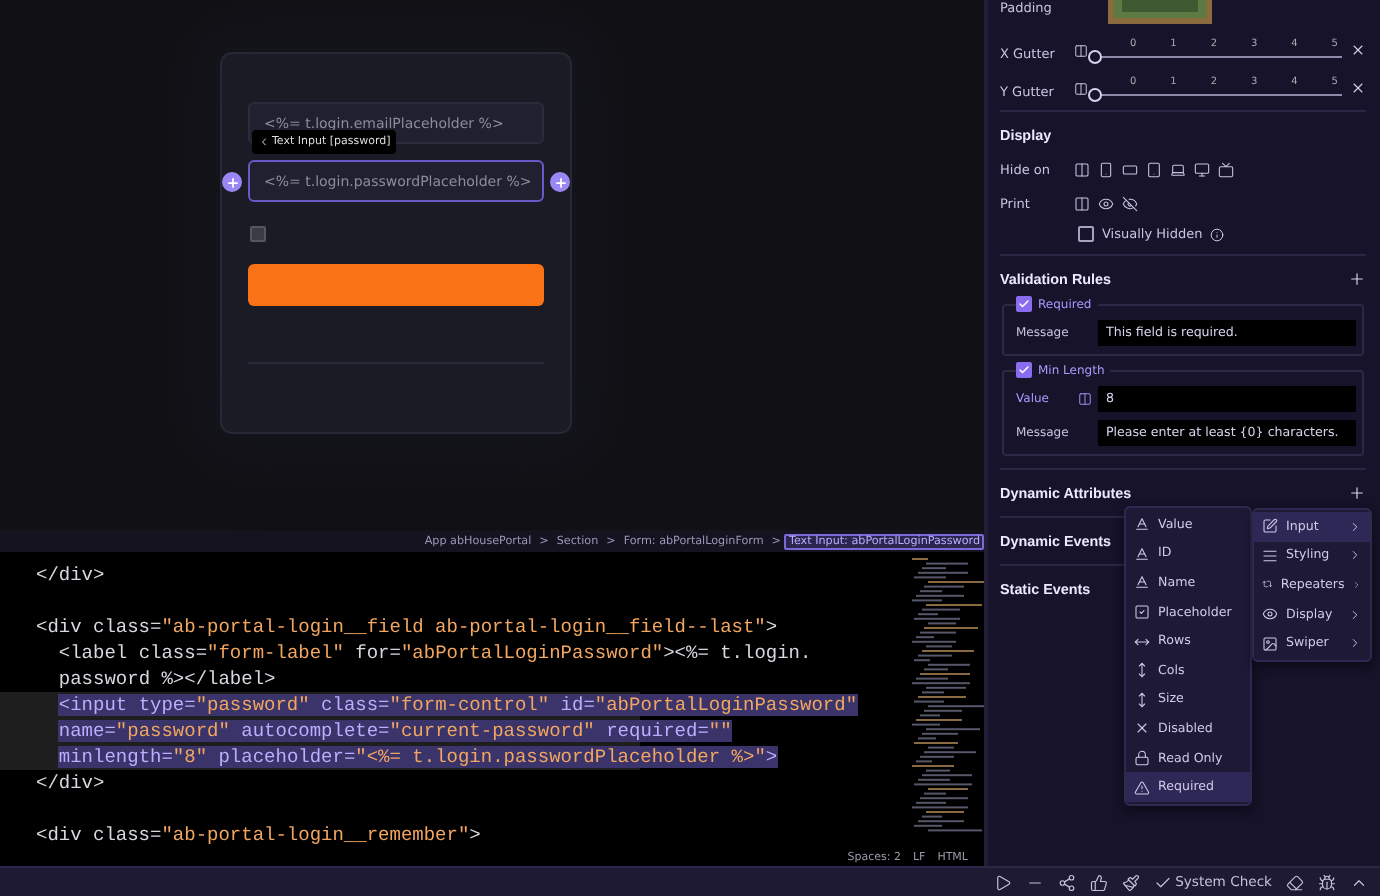  Describe the element at coordinates (258, 835) in the screenshot. I see `code-line: <div class="ab-portal-login__remember">` at that location.